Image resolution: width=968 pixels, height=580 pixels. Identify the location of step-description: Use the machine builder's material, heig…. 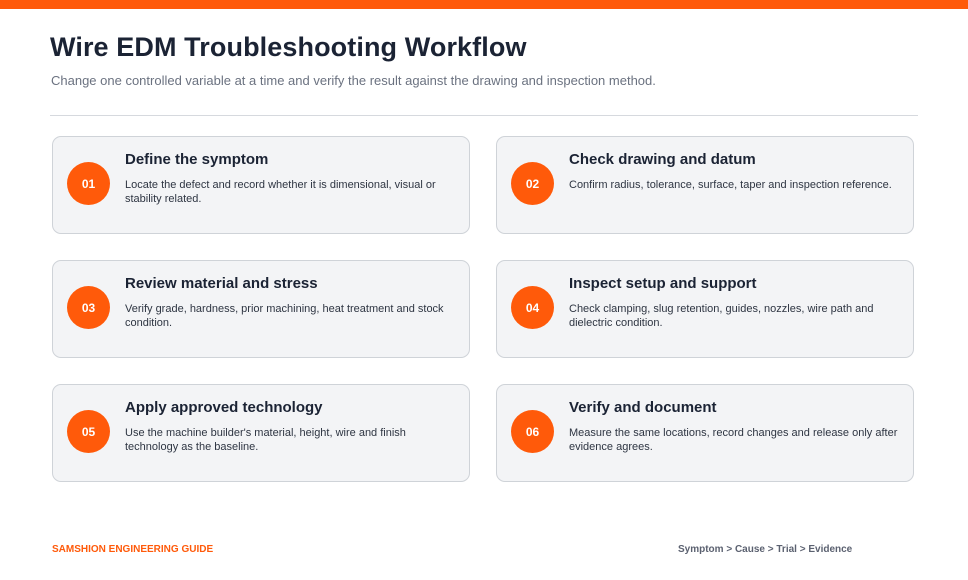
(265, 440).